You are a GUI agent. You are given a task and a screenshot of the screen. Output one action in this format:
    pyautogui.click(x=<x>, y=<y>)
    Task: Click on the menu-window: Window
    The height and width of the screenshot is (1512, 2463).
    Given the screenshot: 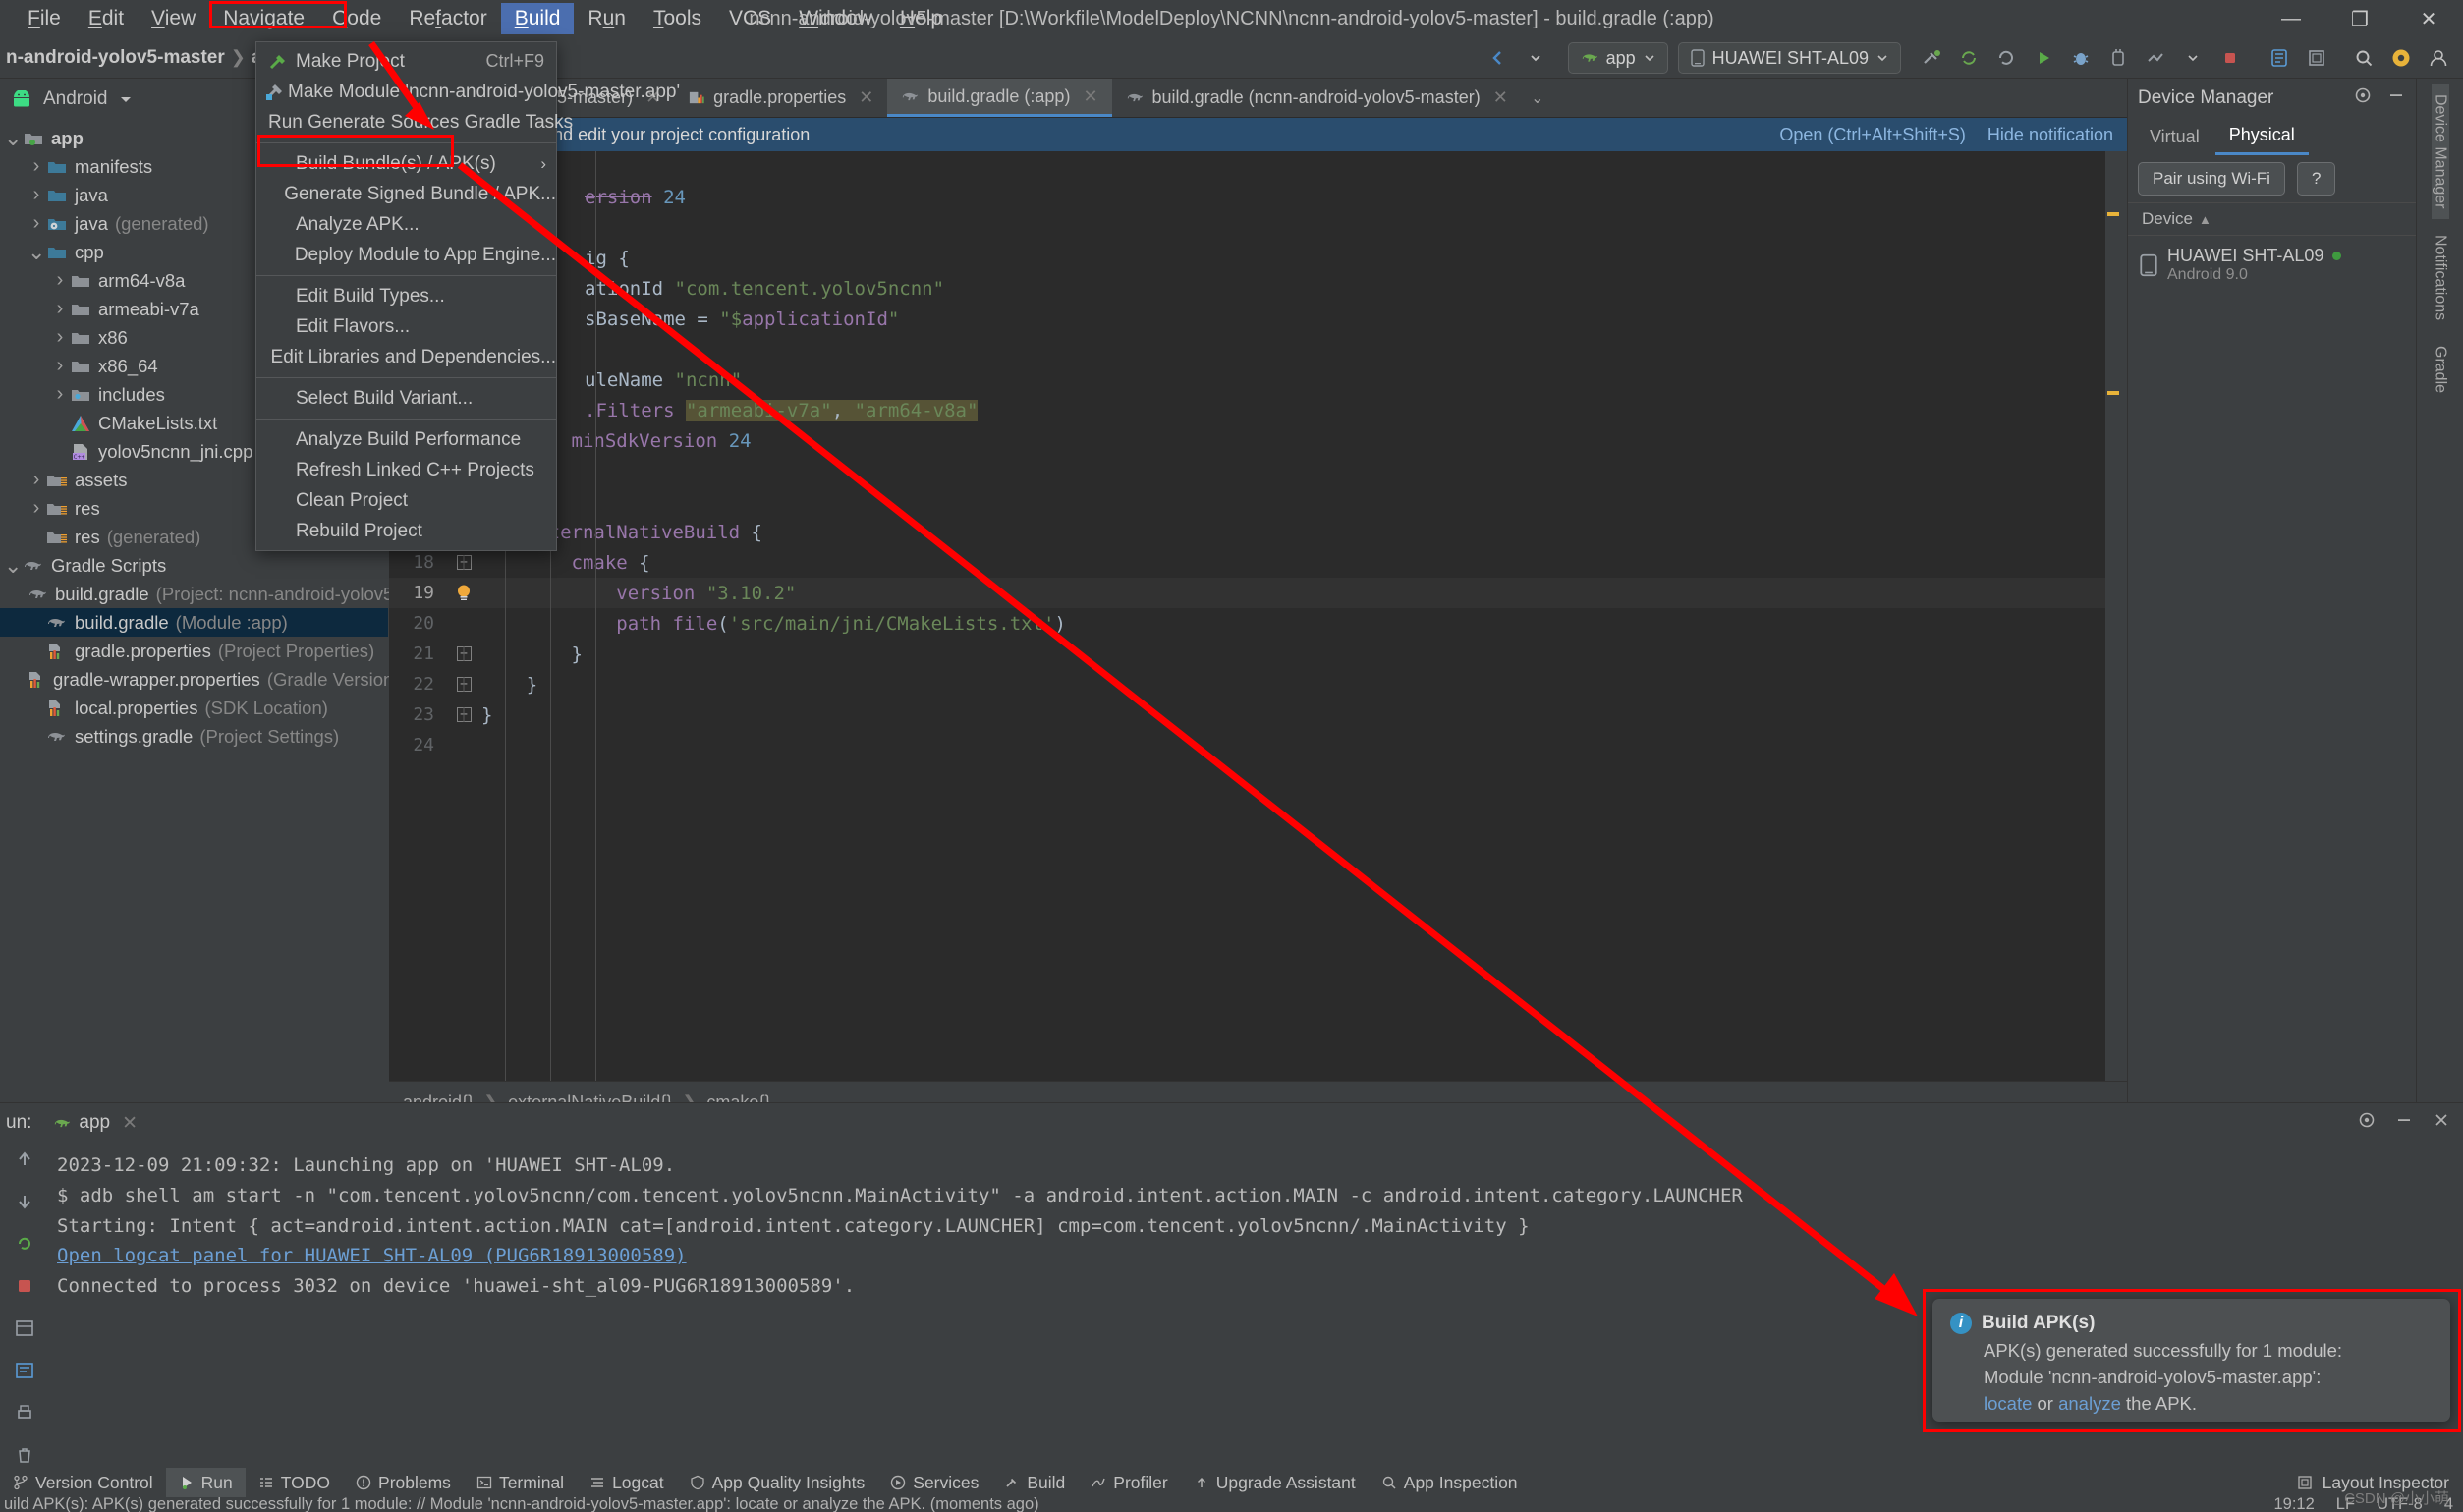 What is the action you would take?
    pyautogui.click(x=836, y=18)
    